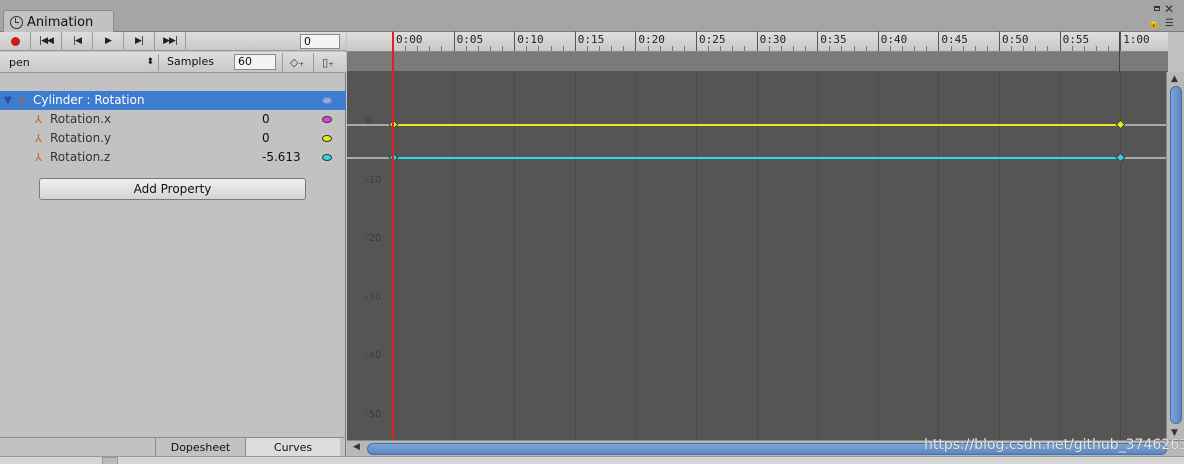 This screenshot has width=1184, height=464. Describe the element at coordinates (1174, 79) in the screenshot. I see `scroll-up-icon: ▲` at that location.